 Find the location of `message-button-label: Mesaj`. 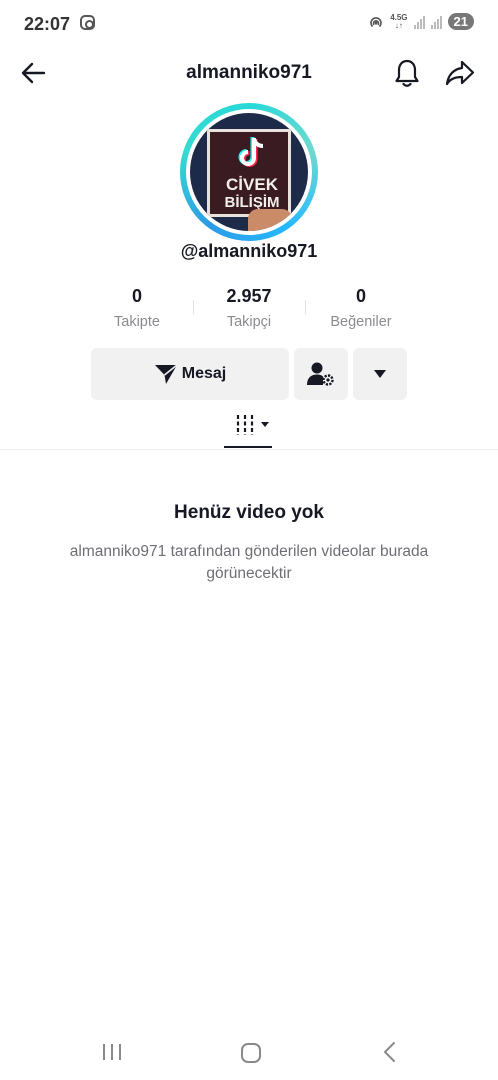

message-button-label: Mesaj is located at coordinates (204, 373).